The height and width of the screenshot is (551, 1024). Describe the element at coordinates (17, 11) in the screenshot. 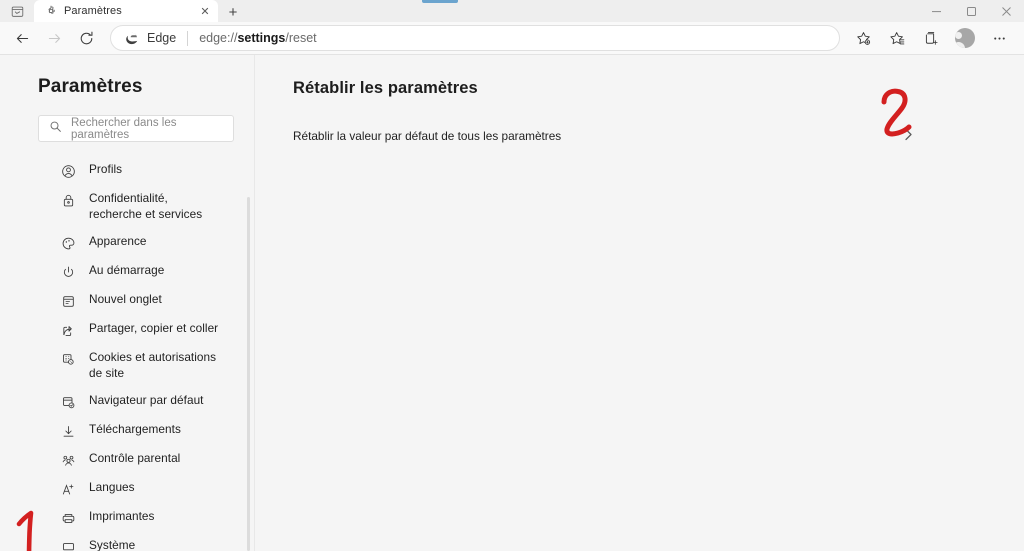

I see `tab-search-button` at that location.